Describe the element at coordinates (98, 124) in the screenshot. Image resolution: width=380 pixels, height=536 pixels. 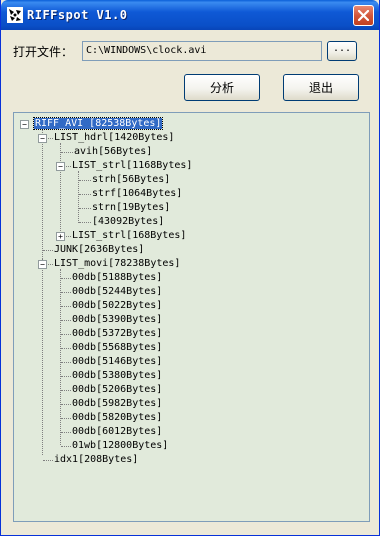
I see `tree-node-riff: RIFF_AVI [82538Bytes]` at that location.